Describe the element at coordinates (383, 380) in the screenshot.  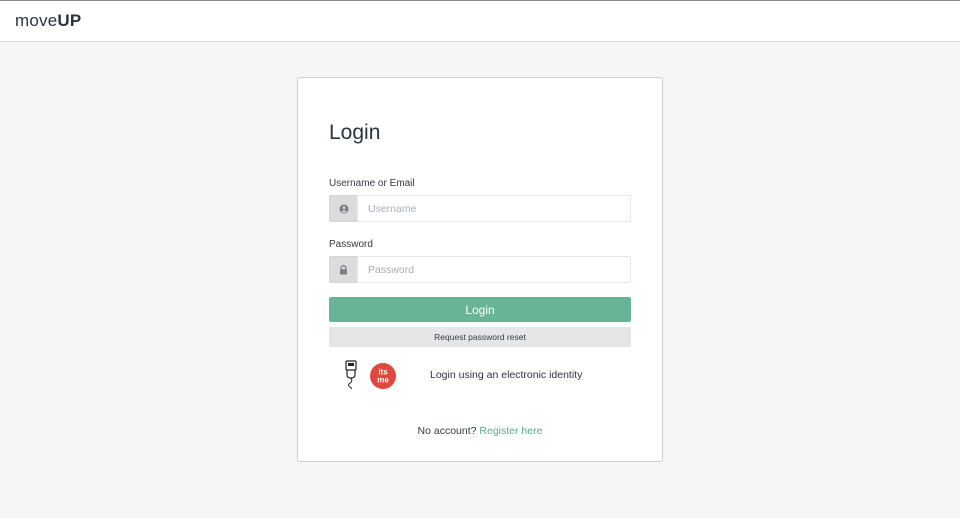
I see `svg-text: me` at that location.